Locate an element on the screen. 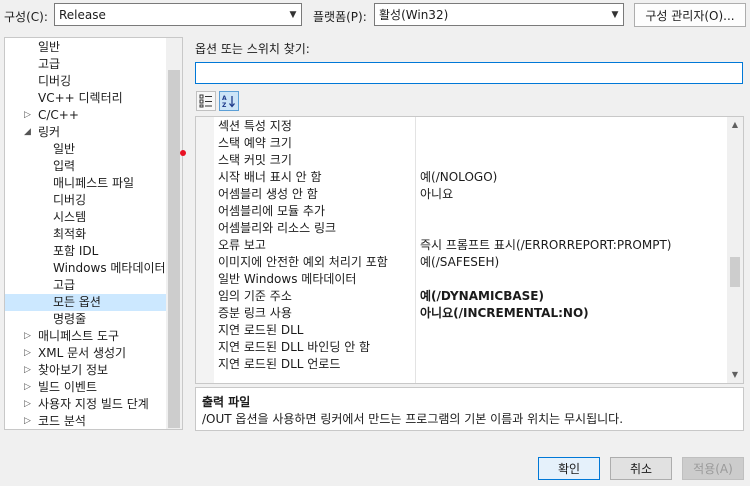 The width and height of the screenshot is (750, 486). property-name: 지연 로드된 DLL is located at coordinates (261, 330).